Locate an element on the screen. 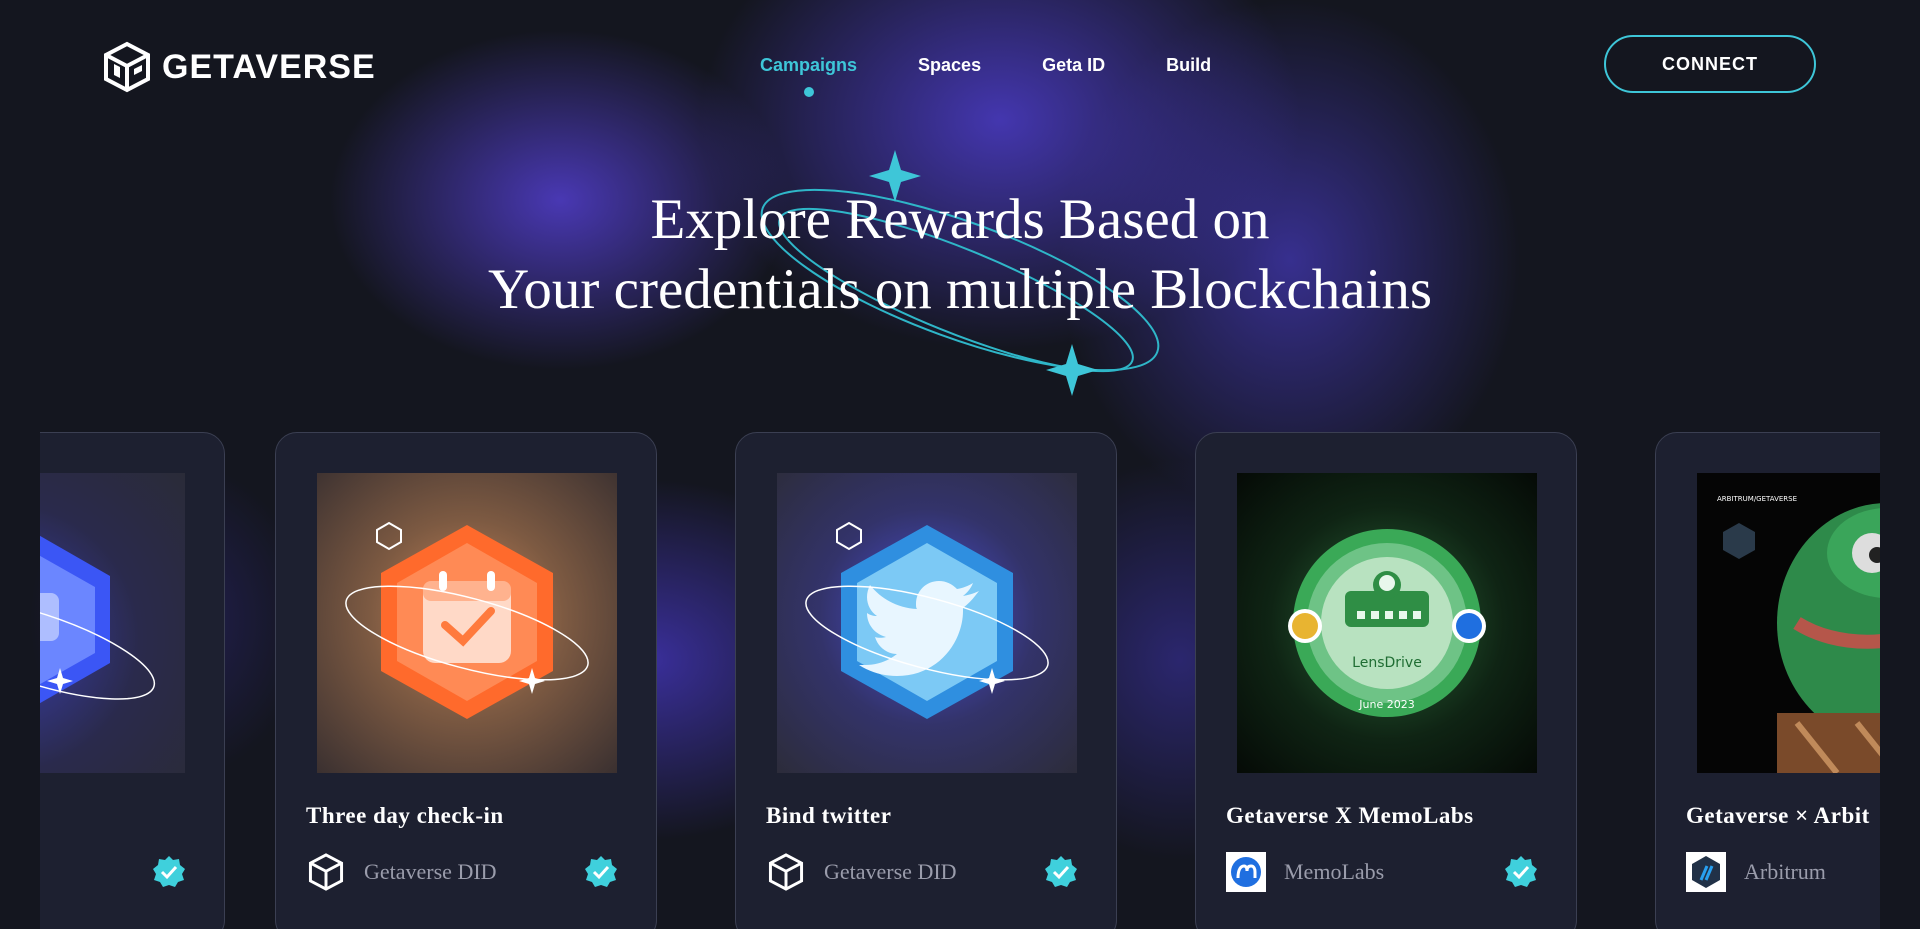 The height and width of the screenshot is (929, 1920). issuer-name: Arbitrum is located at coordinates (1785, 871).